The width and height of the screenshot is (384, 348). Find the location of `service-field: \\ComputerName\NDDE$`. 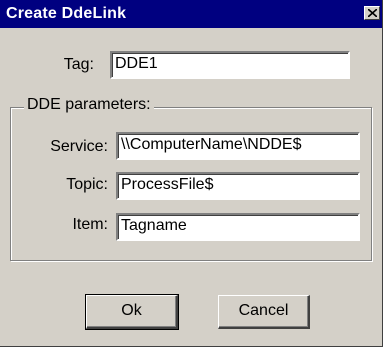

service-field: \\ComputerName\NDDE$ is located at coordinates (238, 146).